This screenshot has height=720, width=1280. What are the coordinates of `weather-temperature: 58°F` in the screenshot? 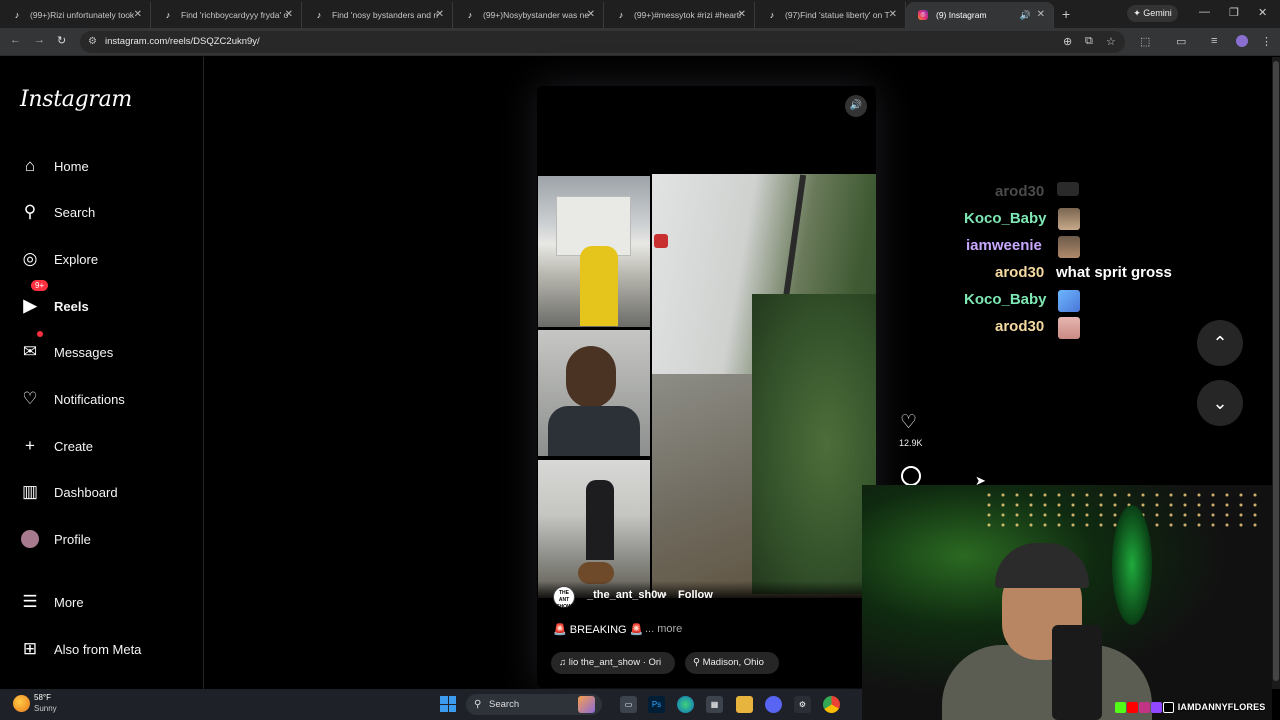 It's located at (42, 697).